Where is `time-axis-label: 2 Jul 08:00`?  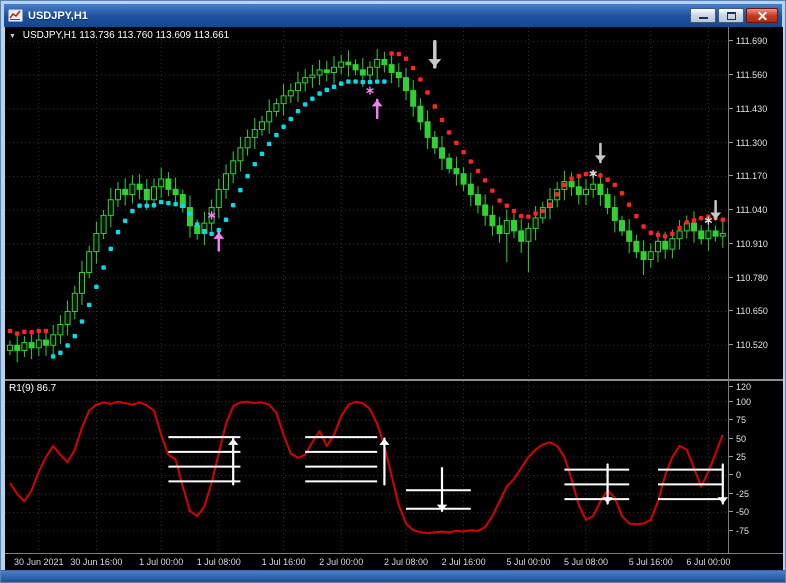
time-axis-label: 2 Jul 08:00 is located at coordinates (406, 562).